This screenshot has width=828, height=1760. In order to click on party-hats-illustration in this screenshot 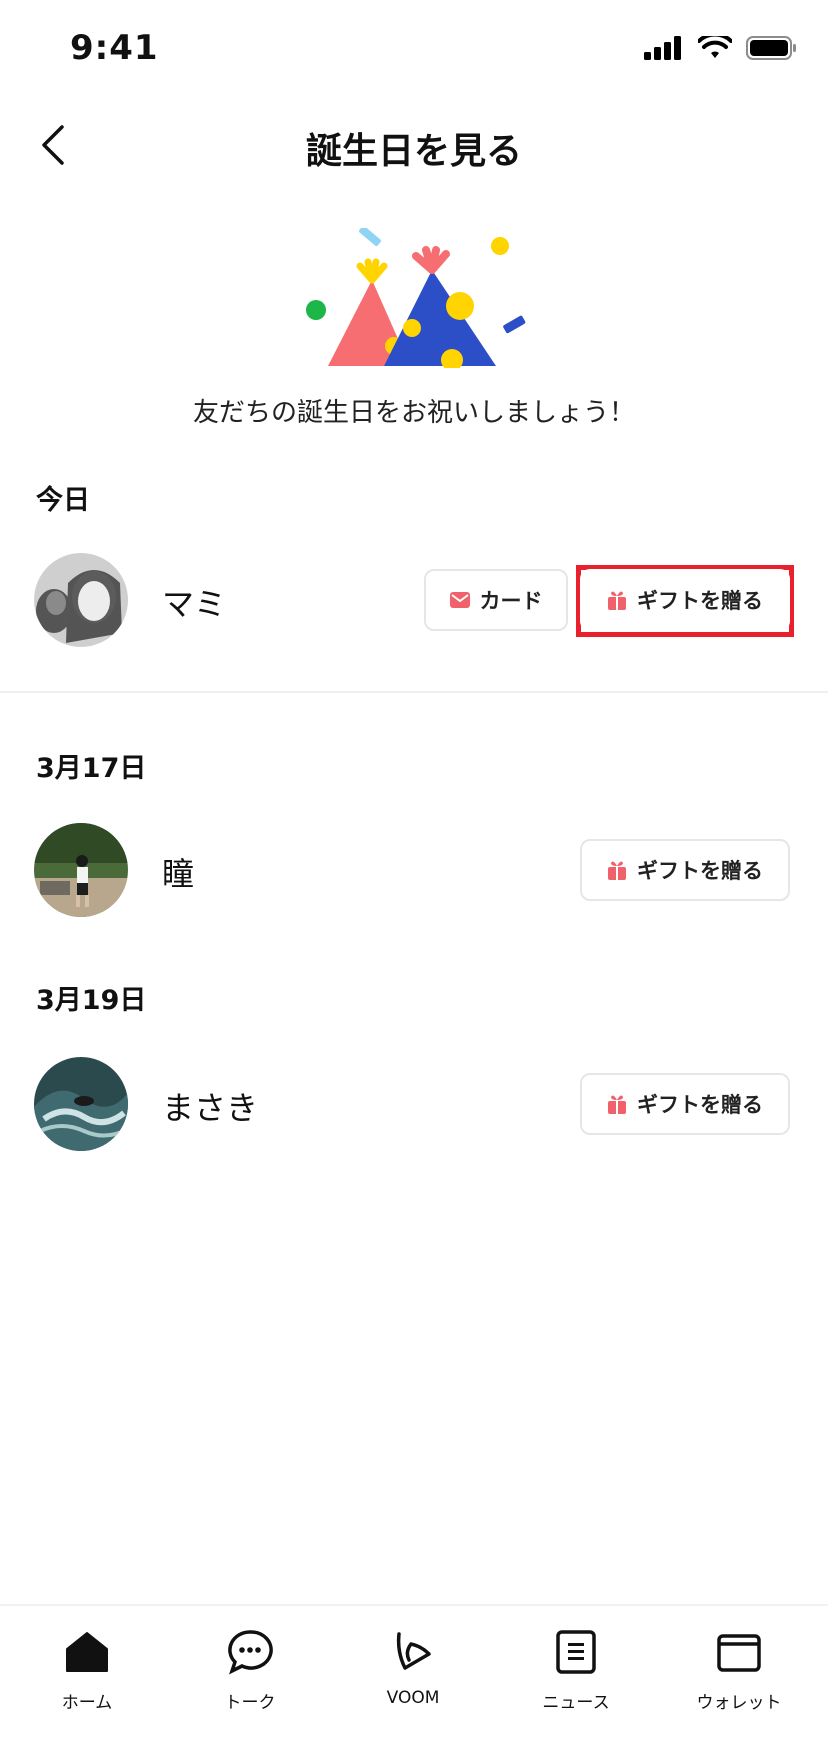, I will do `click(414, 303)`.